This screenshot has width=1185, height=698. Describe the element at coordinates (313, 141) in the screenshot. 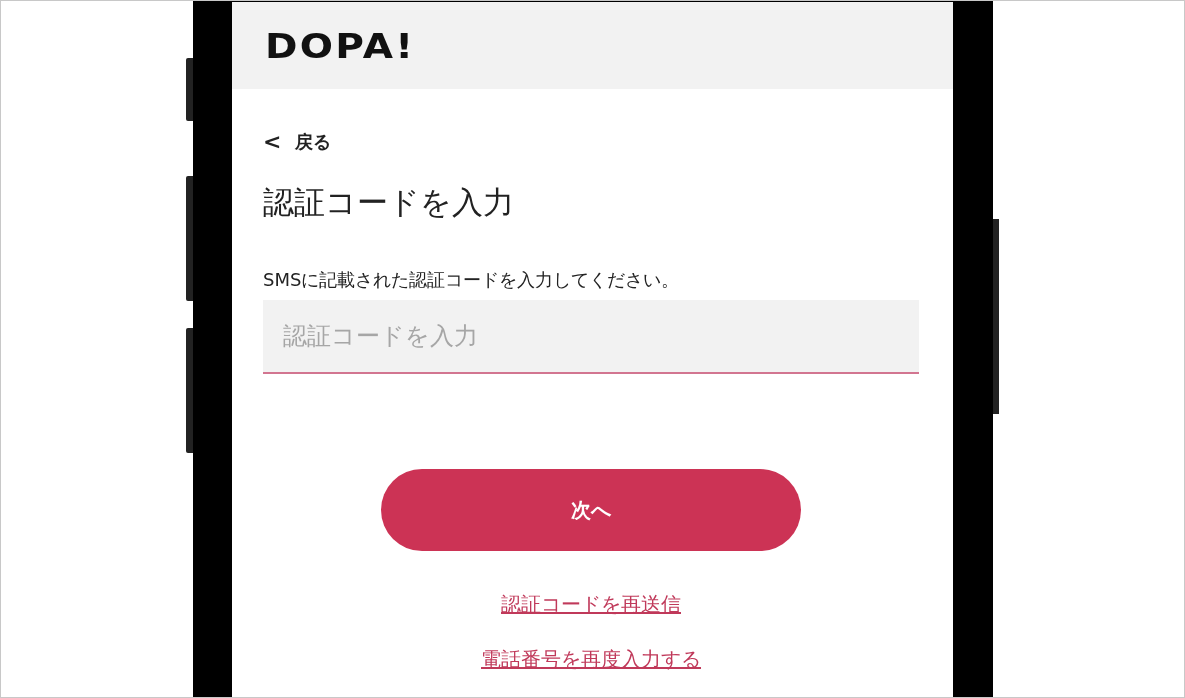

I see `back-label: 戻る` at that location.